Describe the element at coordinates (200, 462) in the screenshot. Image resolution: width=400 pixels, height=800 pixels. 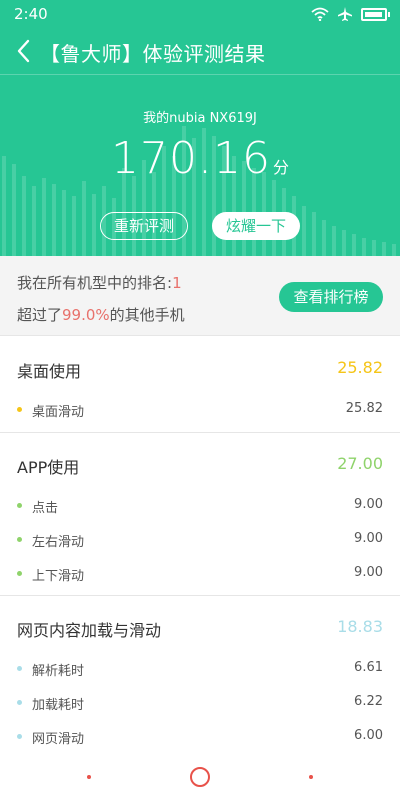
I see `section-header: APP使用 27.00` at that location.